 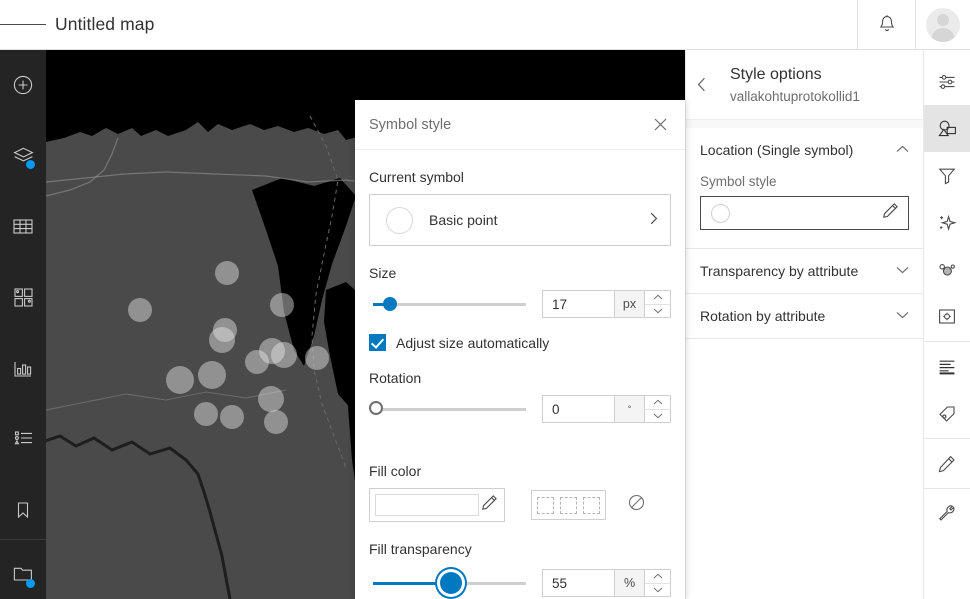 What do you see at coordinates (776, 75) in the screenshot?
I see `panel-title: Style options` at bounding box center [776, 75].